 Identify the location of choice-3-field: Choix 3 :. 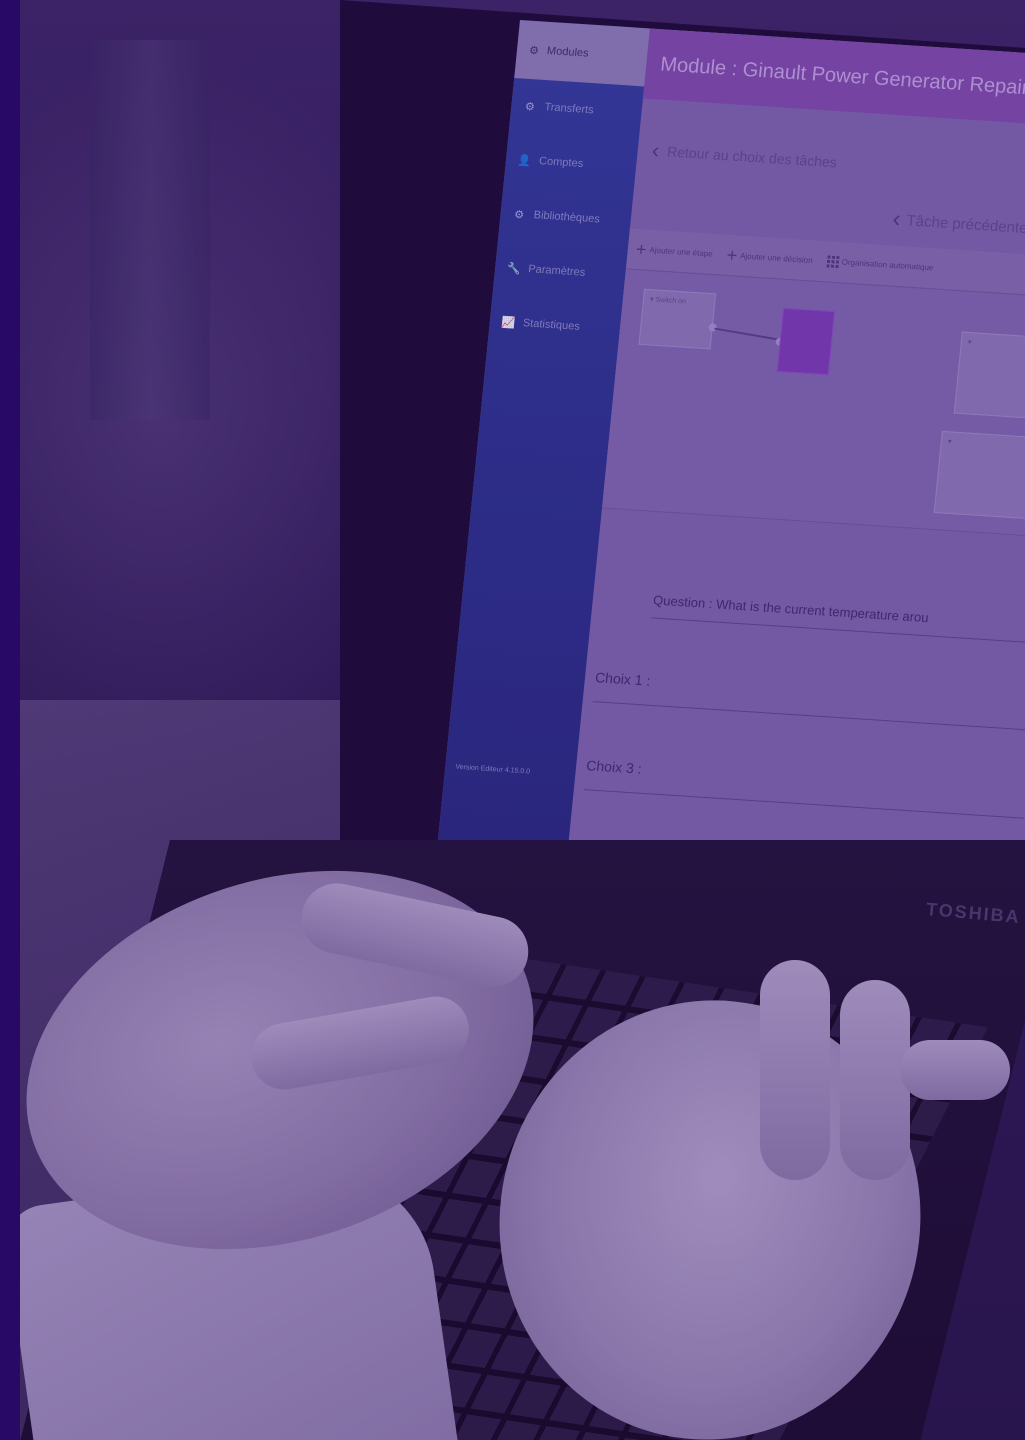
(804, 788).